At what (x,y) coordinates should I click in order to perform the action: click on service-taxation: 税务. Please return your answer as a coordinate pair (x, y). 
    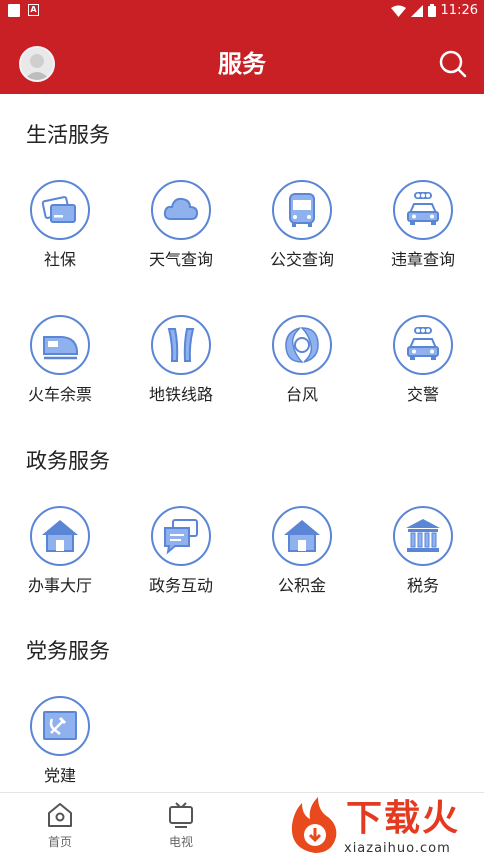
    Looking at the image, I should click on (423, 556).